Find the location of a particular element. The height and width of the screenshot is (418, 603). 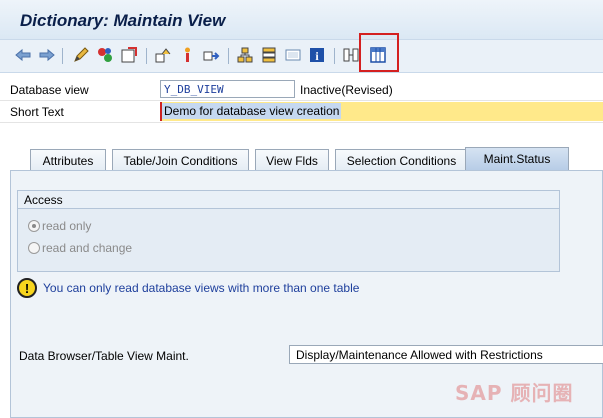

application-toolbar: i is located at coordinates (301, 56).